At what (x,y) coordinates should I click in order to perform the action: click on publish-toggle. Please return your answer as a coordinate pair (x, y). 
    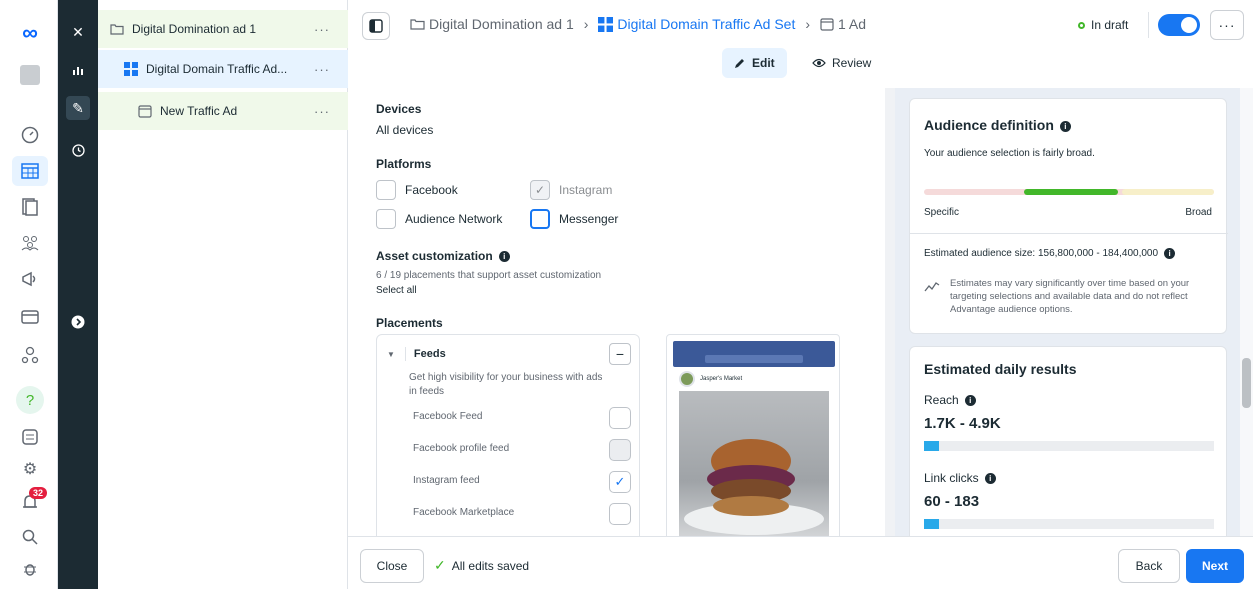
    Looking at the image, I should click on (1179, 25).